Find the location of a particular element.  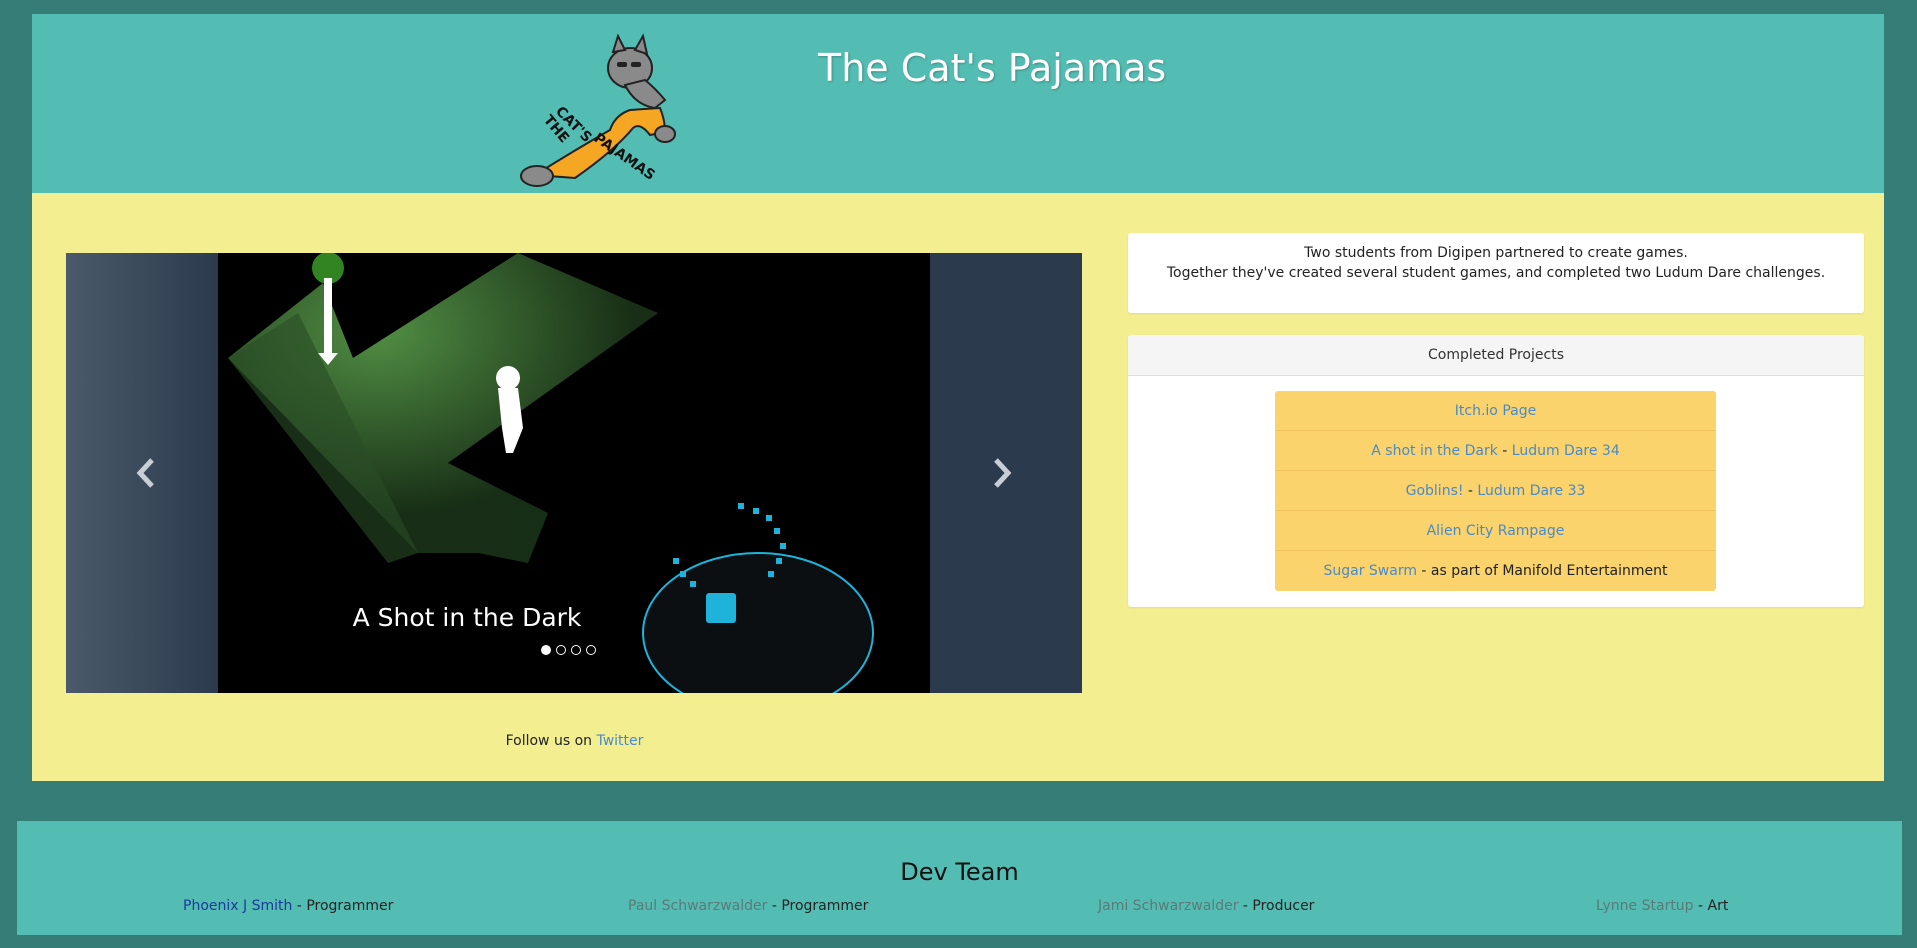

project-link: A shot in the Dark is located at coordinates (1434, 451).